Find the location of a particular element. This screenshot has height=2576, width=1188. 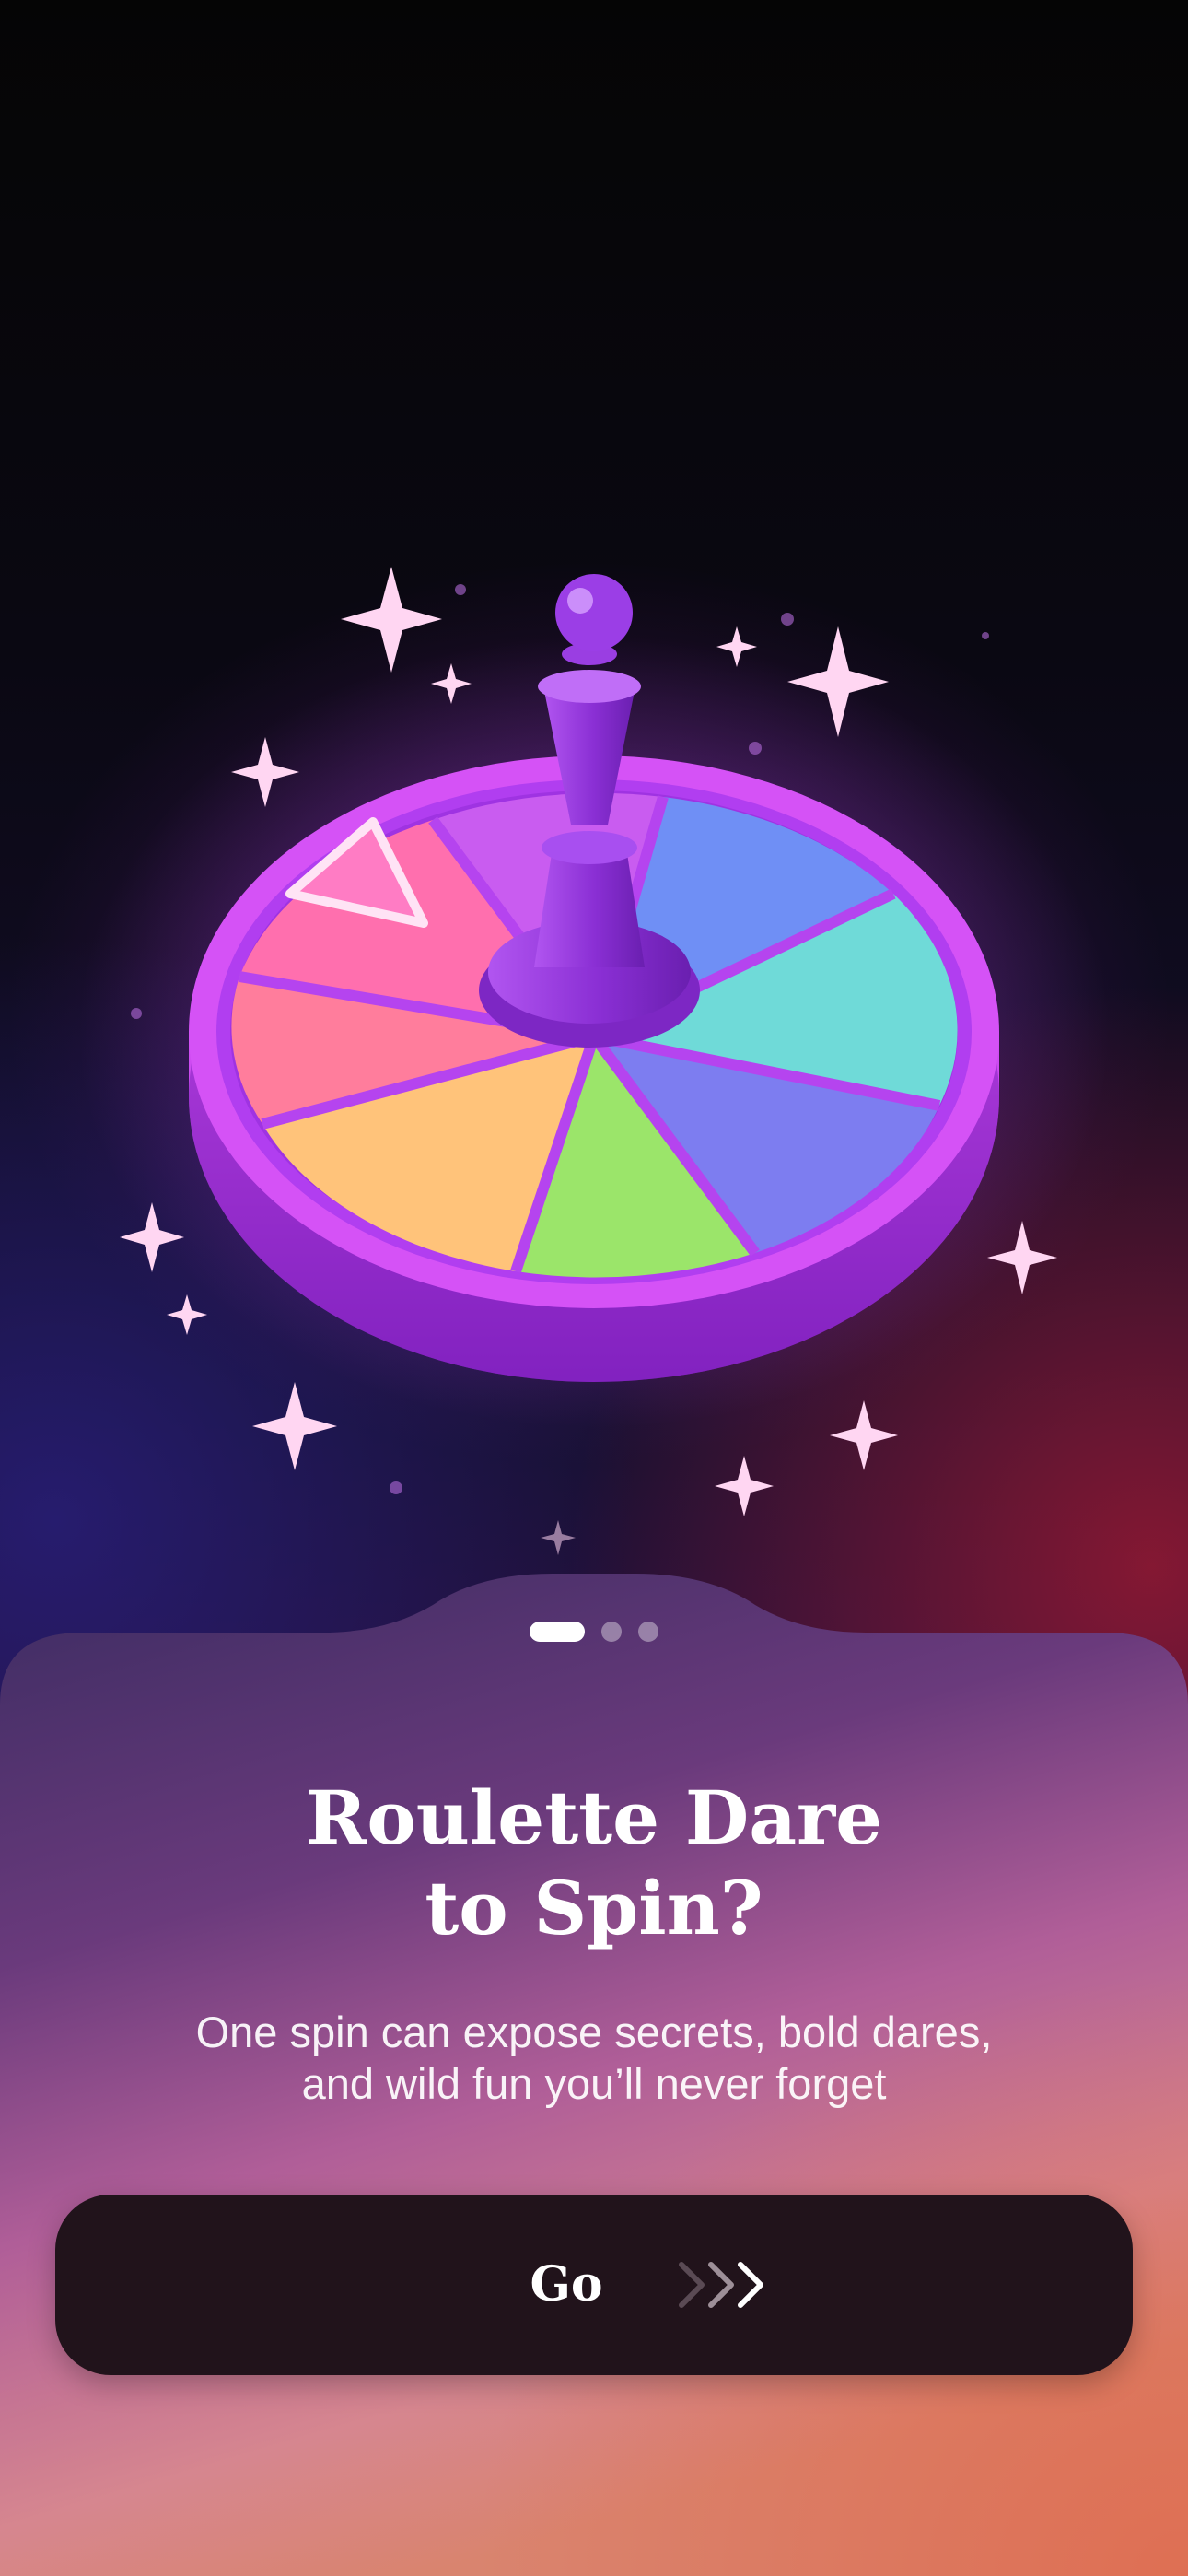

subtitle-line-2: and wild fun you’ll never forget is located at coordinates (594, 2083).